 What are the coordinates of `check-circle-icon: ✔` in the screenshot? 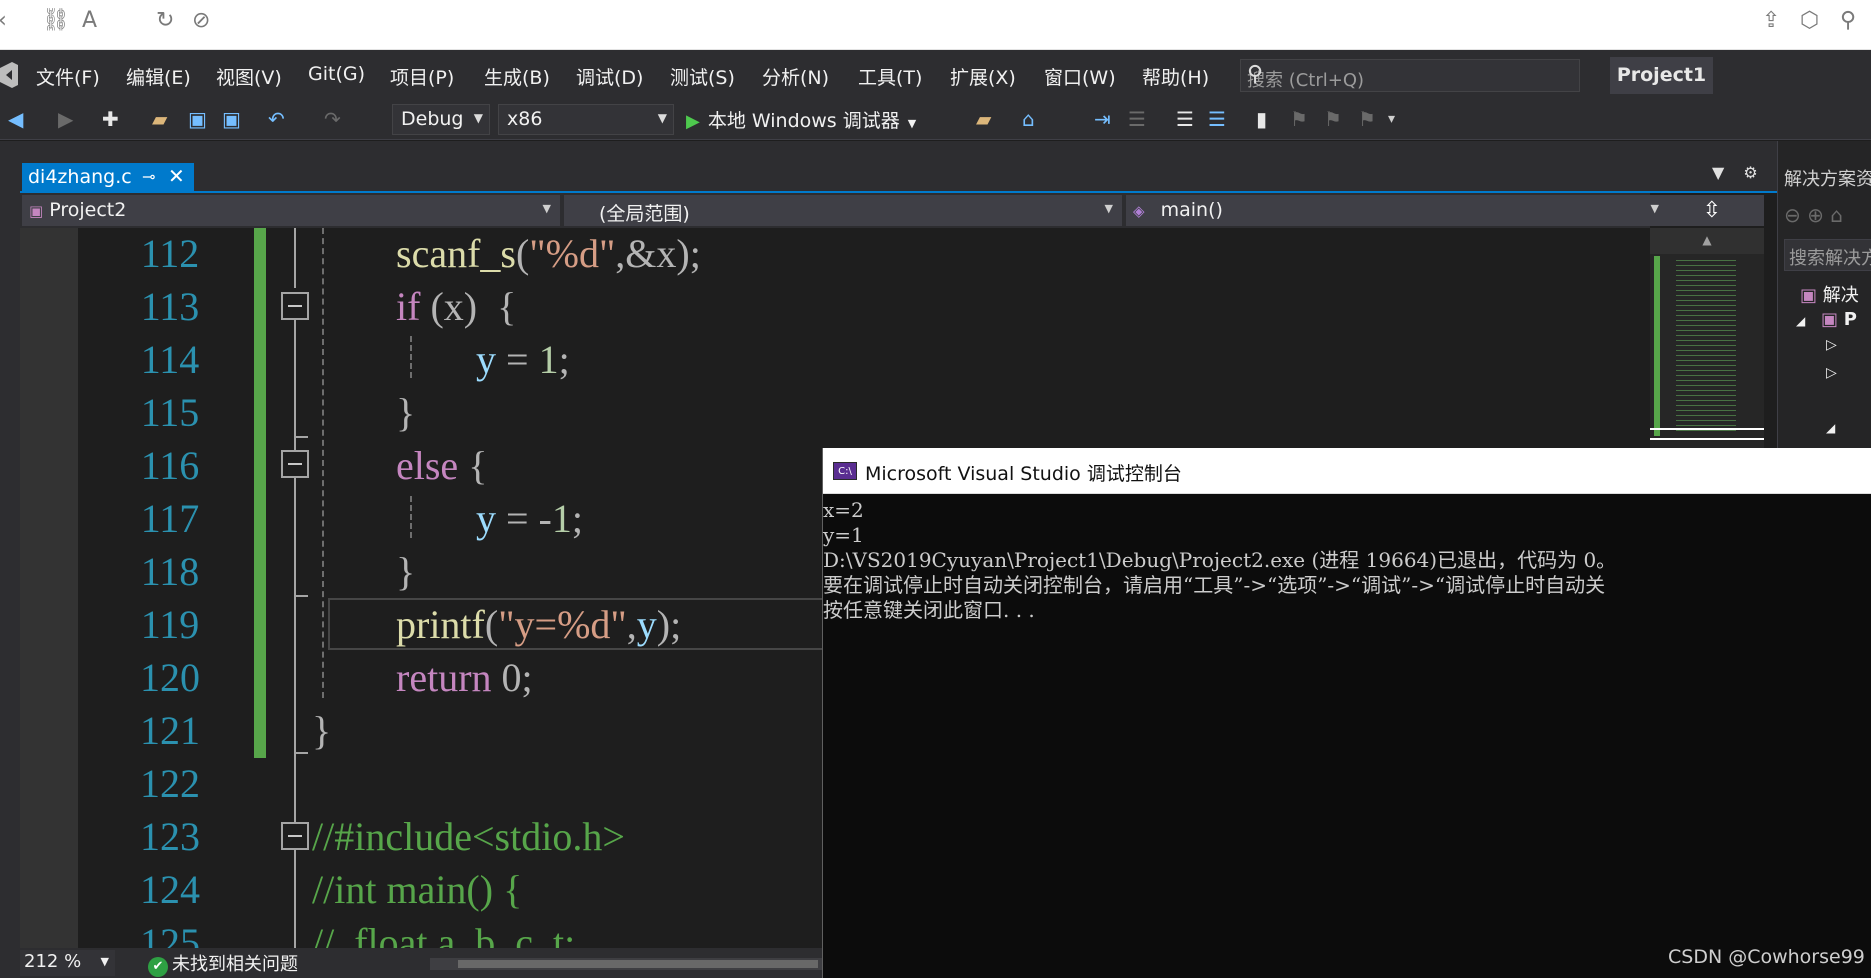 It's located at (158, 967).